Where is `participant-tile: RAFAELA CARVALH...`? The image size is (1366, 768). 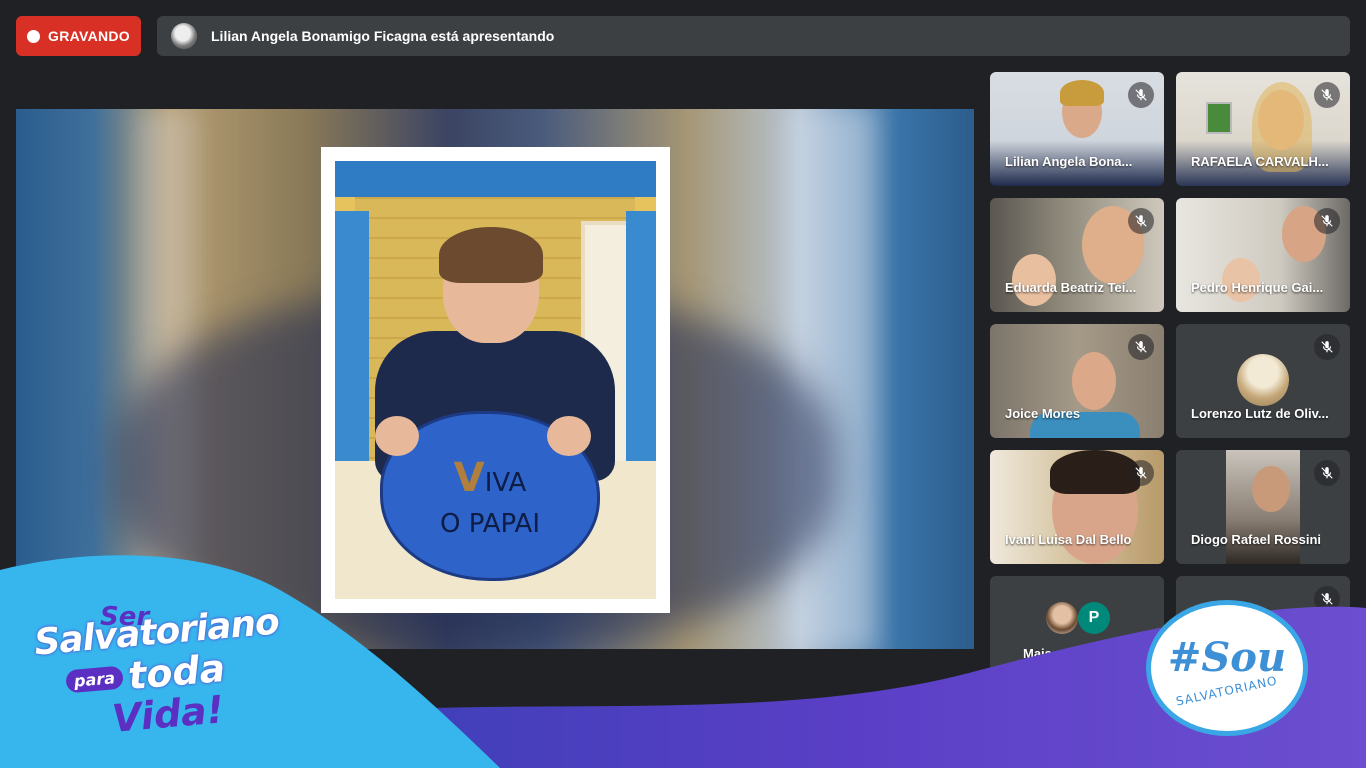 participant-tile: RAFAELA CARVALH... is located at coordinates (1263, 129).